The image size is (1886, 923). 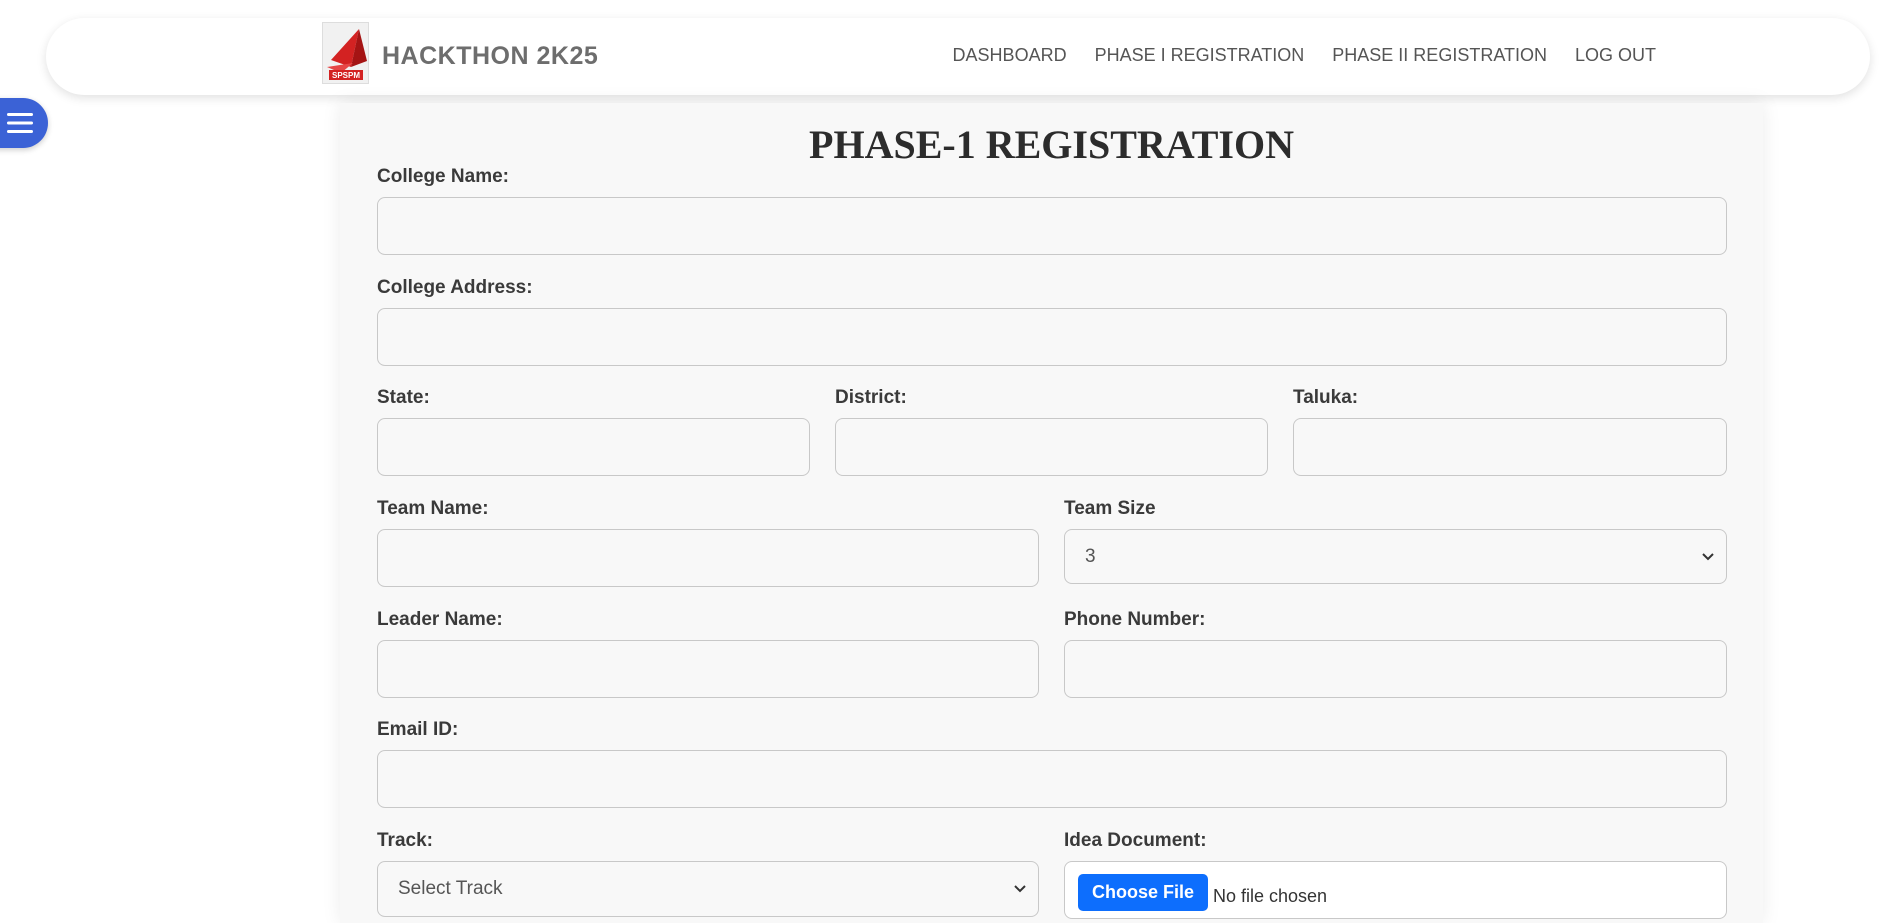 I want to click on file-status-text: No file chosen, so click(x=1270, y=896).